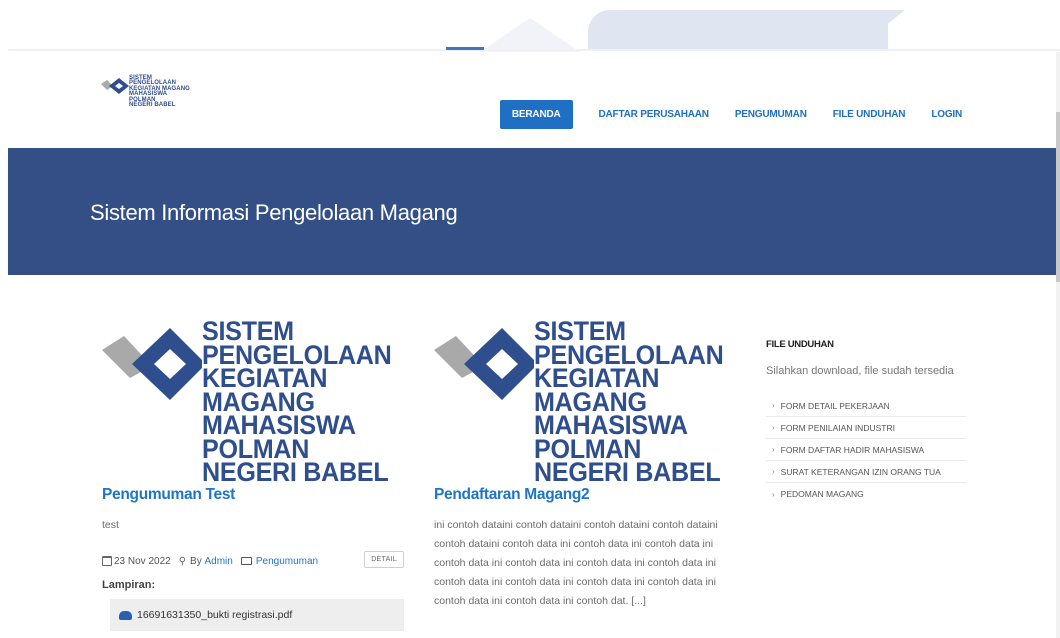  What do you see at coordinates (880, 30) in the screenshot?
I see `decor-band-tip` at bounding box center [880, 30].